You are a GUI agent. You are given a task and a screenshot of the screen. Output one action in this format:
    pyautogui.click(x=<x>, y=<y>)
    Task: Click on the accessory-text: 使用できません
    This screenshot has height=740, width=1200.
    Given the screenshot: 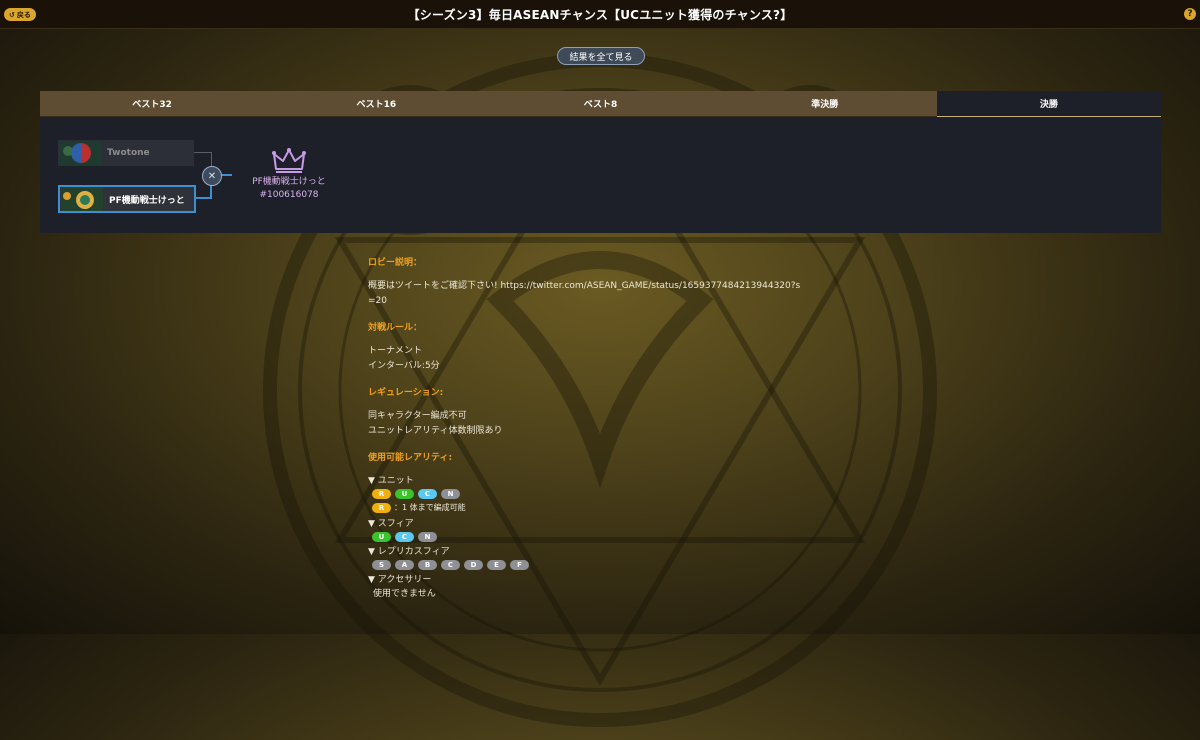 What is the action you would take?
    pyautogui.click(x=404, y=594)
    